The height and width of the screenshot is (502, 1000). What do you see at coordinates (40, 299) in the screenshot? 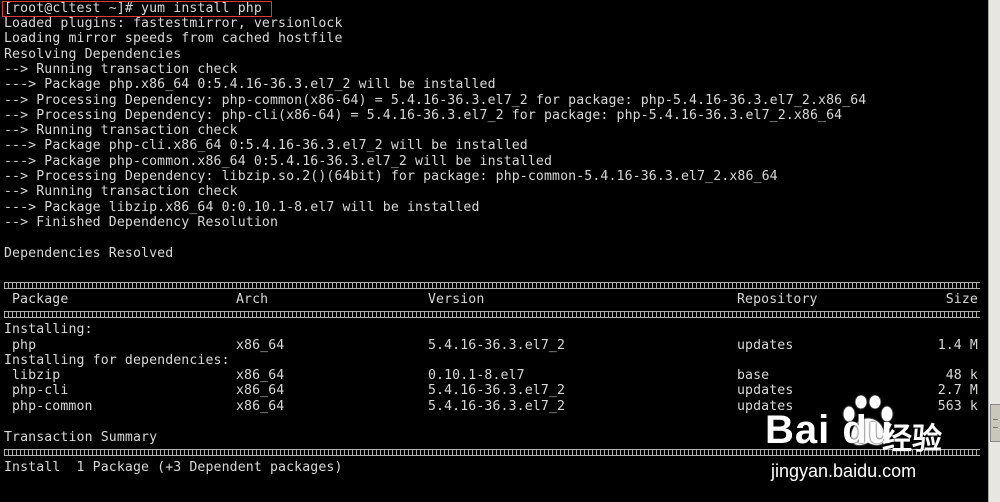
I see `col-header-package: Package` at bounding box center [40, 299].